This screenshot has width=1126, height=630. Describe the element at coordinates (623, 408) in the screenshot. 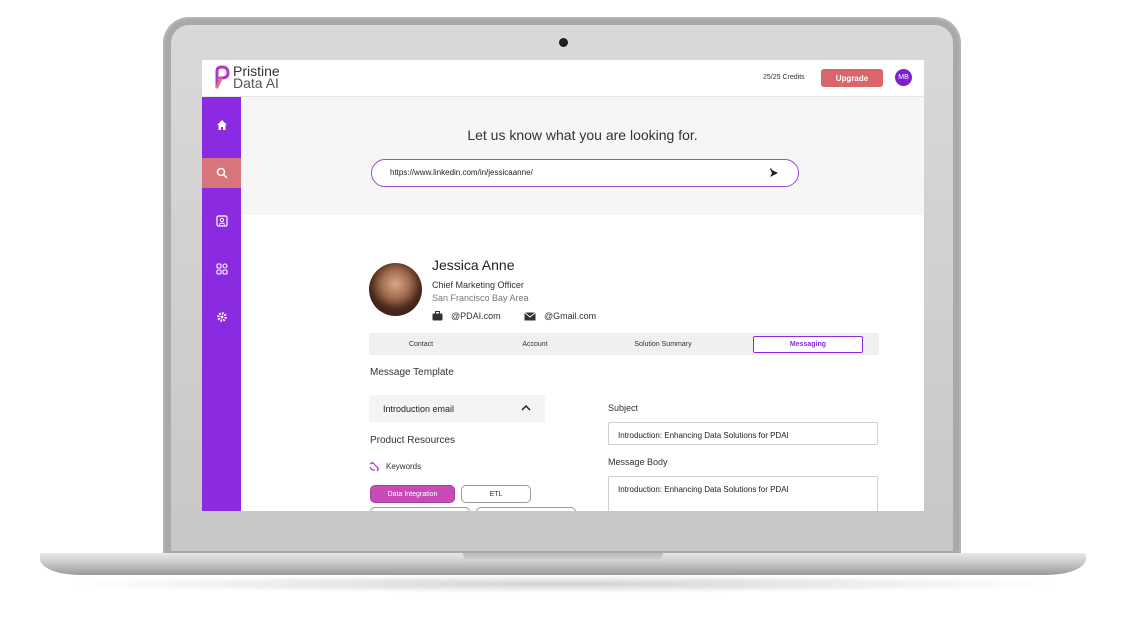

I see `subject-label: Subject` at that location.